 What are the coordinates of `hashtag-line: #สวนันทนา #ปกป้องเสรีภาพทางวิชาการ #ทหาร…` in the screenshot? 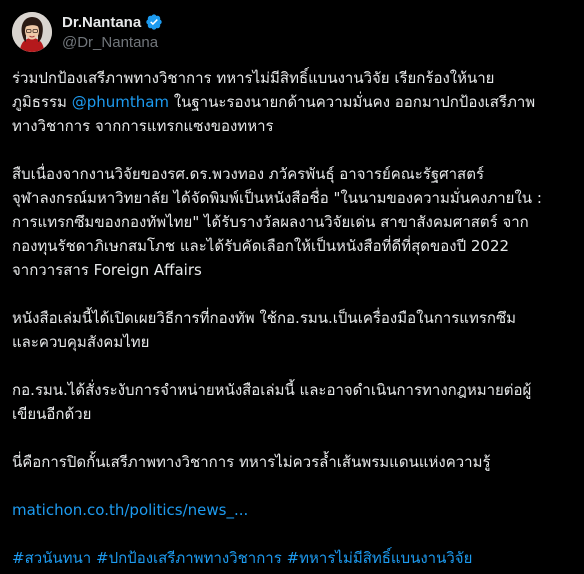 It's located at (292, 558).